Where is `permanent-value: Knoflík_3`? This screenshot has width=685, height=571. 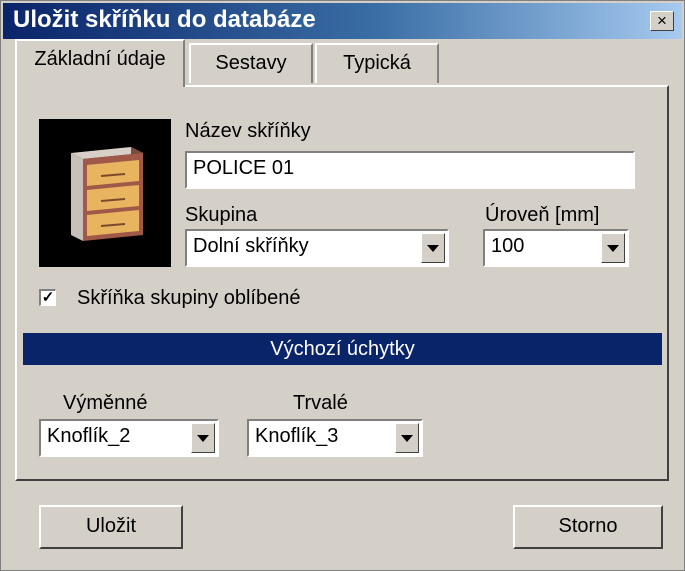 permanent-value: Knoflík_3 is located at coordinates (297, 436).